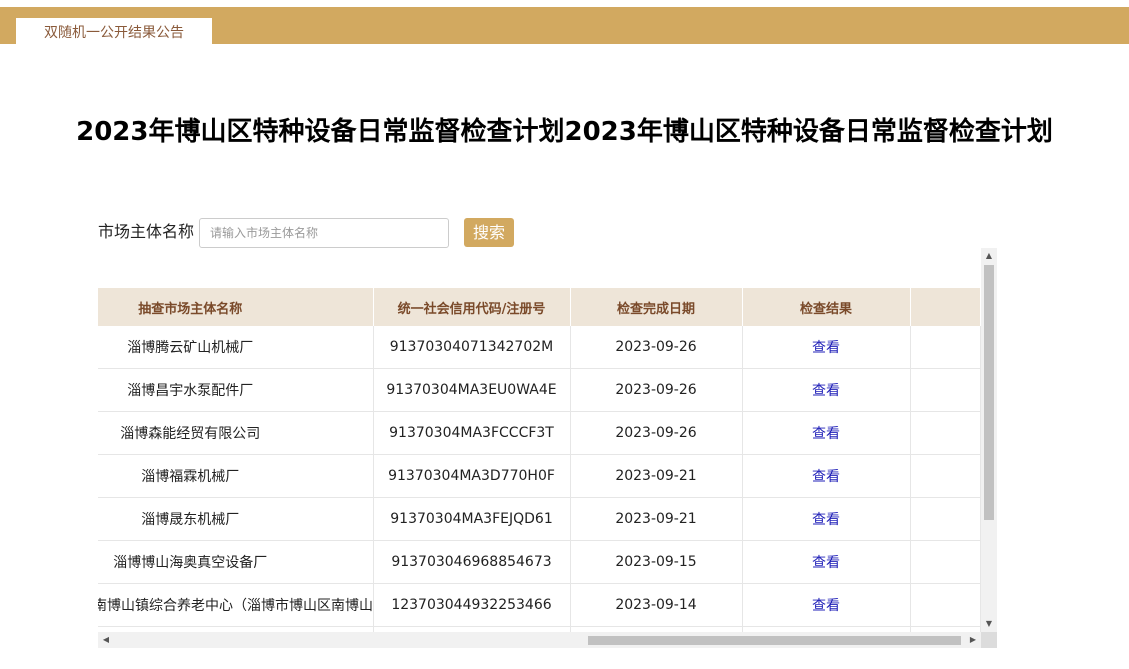 The width and height of the screenshot is (1129, 669). What do you see at coordinates (472, 390) in the screenshot?
I see `cell-code: 91370304MA3EU0WA4E` at bounding box center [472, 390].